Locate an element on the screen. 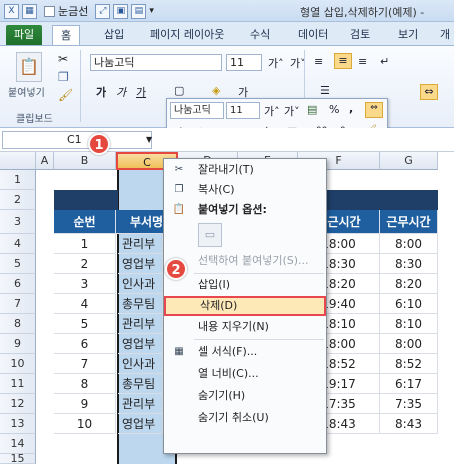 The height and width of the screenshot is (464, 454). mini-shrink-font-icon: 가˅ is located at coordinates (292, 111).